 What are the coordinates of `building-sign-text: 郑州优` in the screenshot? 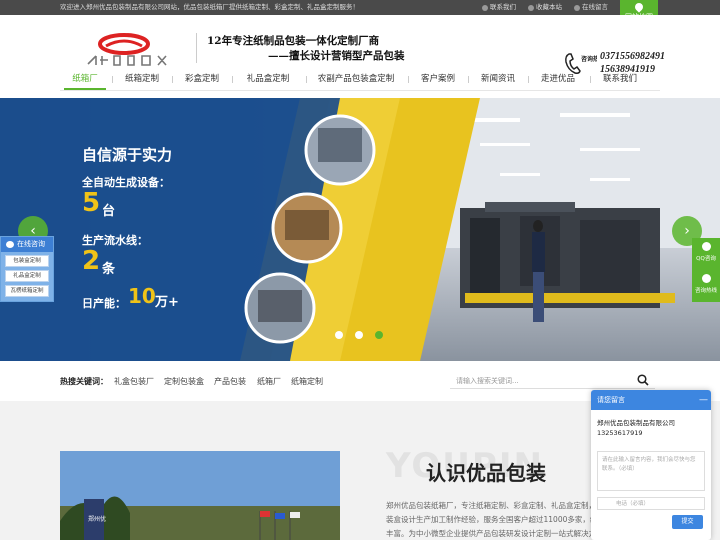 It's located at (97, 519).